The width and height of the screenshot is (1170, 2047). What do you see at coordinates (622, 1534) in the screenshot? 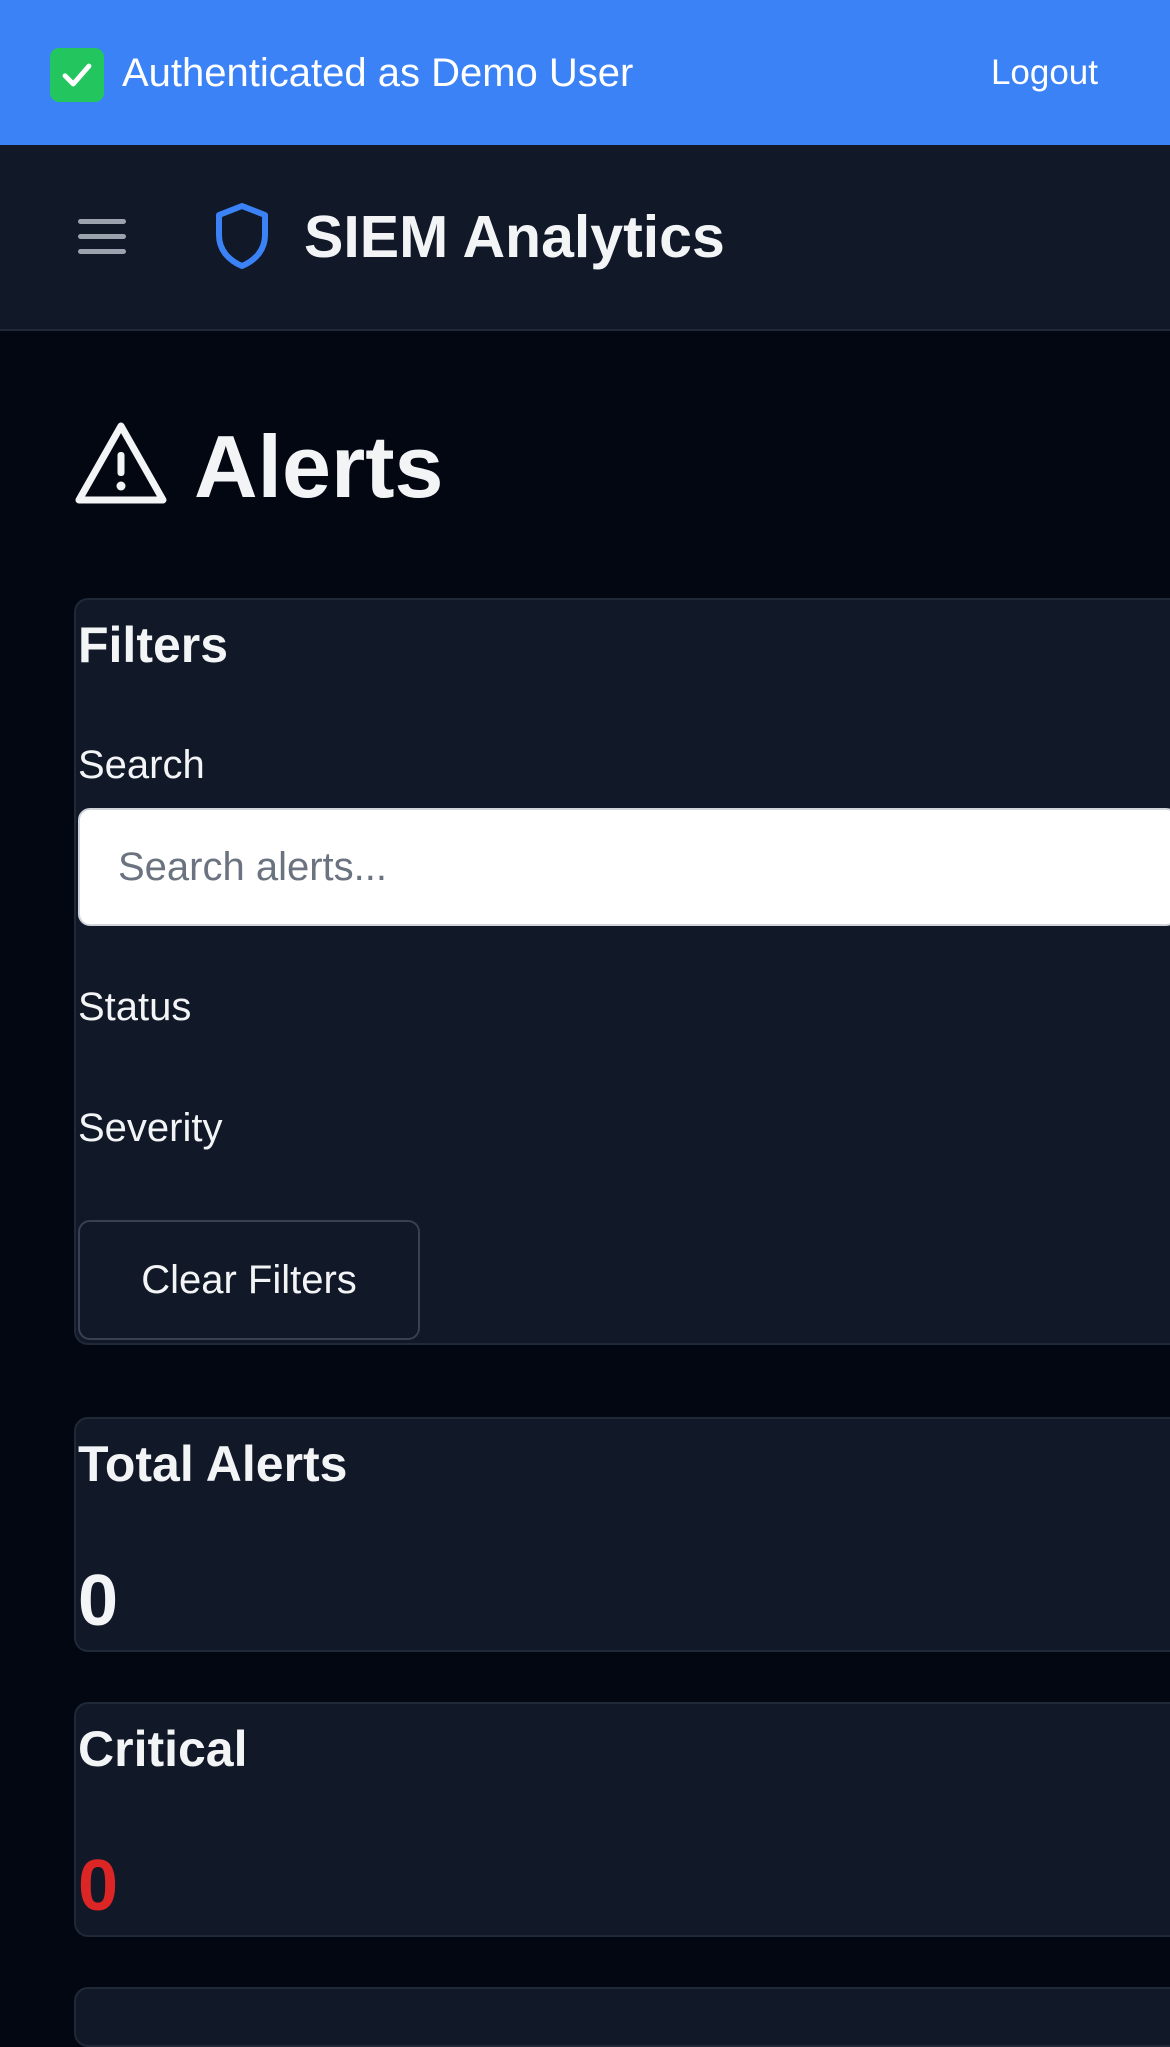
I see `total-alerts-card: Total Alerts 0` at bounding box center [622, 1534].